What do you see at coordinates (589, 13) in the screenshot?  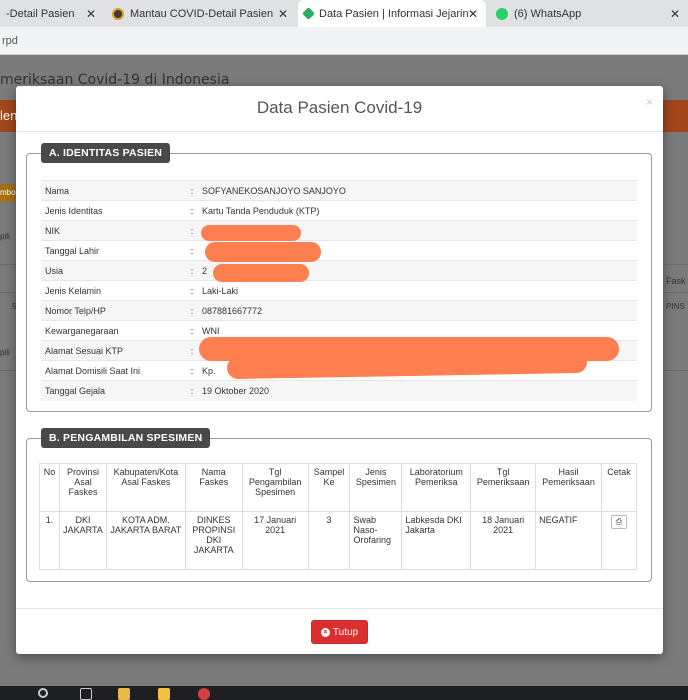 I see `browser-tab-whatsapp: (6) WhatsApp ✕` at bounding box center [589, 13].